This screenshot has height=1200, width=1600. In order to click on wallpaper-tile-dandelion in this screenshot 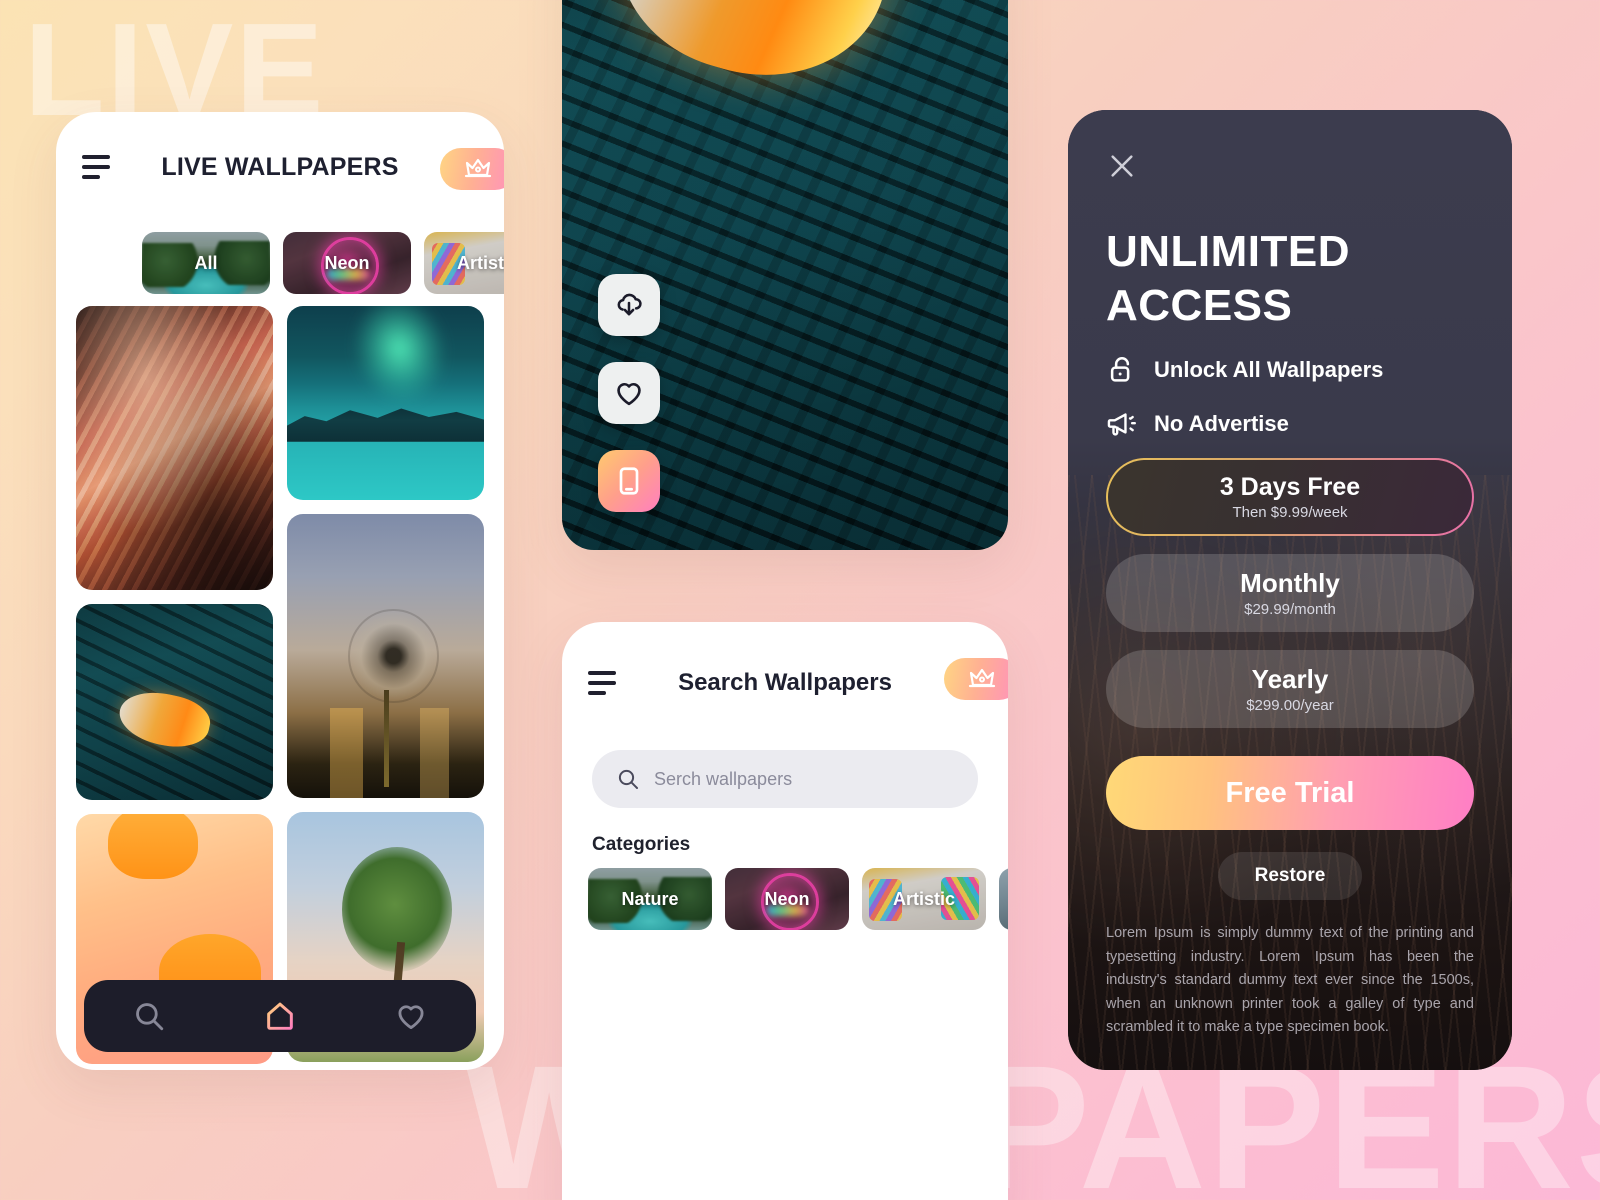, I will do `click(385, 656)`.